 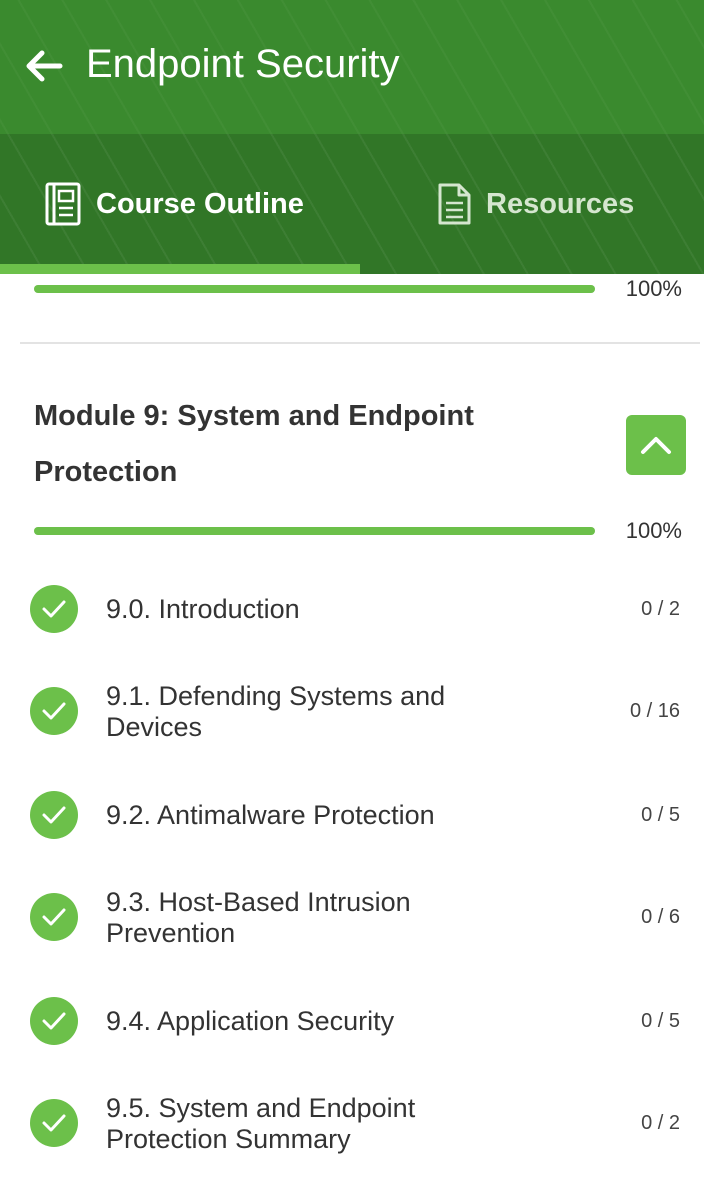 I want to click on tab-course-outline: Course Outline, so click(x=174, y=204).